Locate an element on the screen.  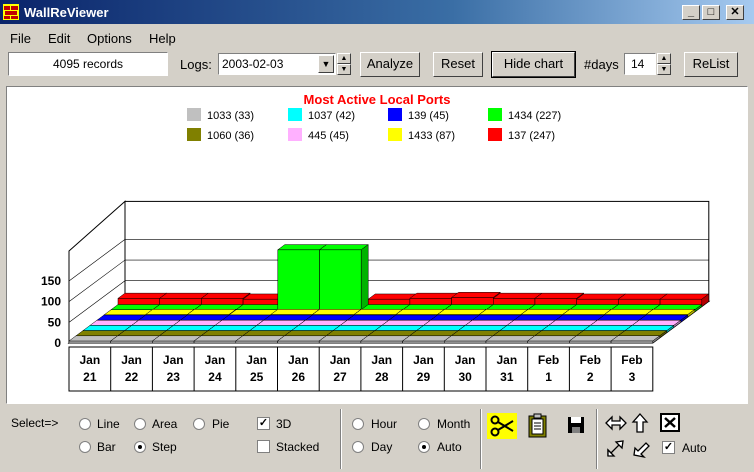
x-tick-label-day: 31 is located at coordinates (507, 377).